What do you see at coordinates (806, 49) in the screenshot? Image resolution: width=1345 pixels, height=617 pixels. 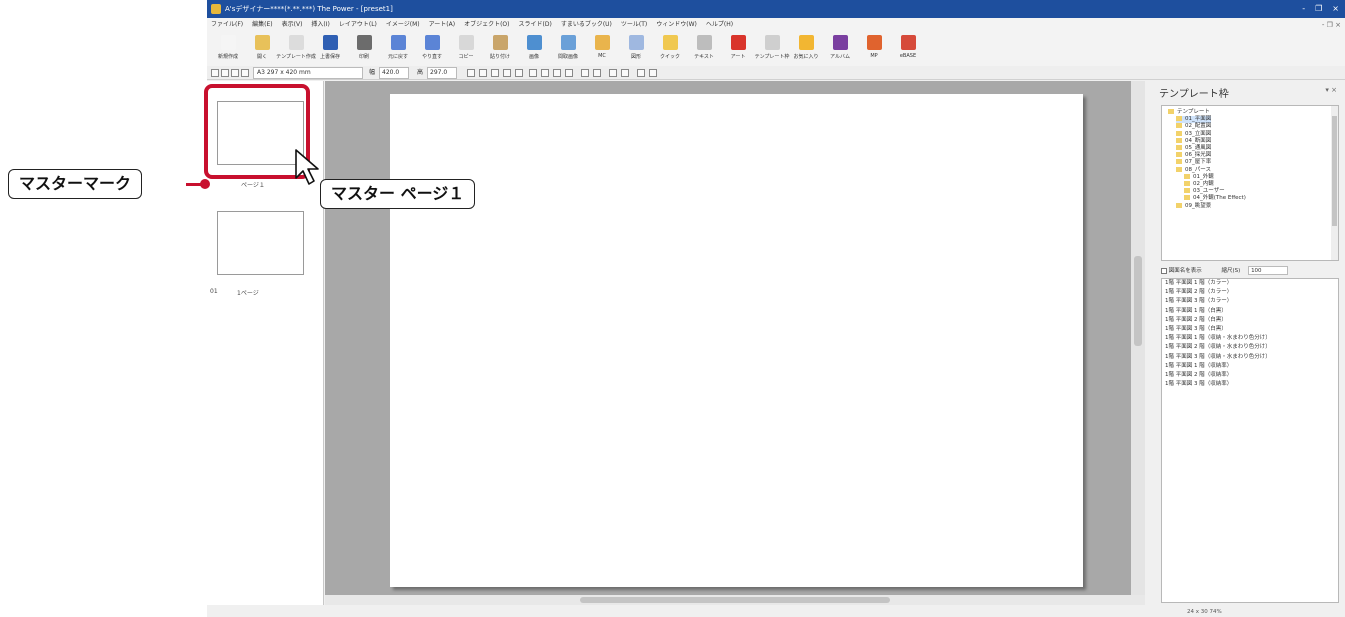 I see `toolbar-button-17: お気に入り` at bounding box center [806, 49].